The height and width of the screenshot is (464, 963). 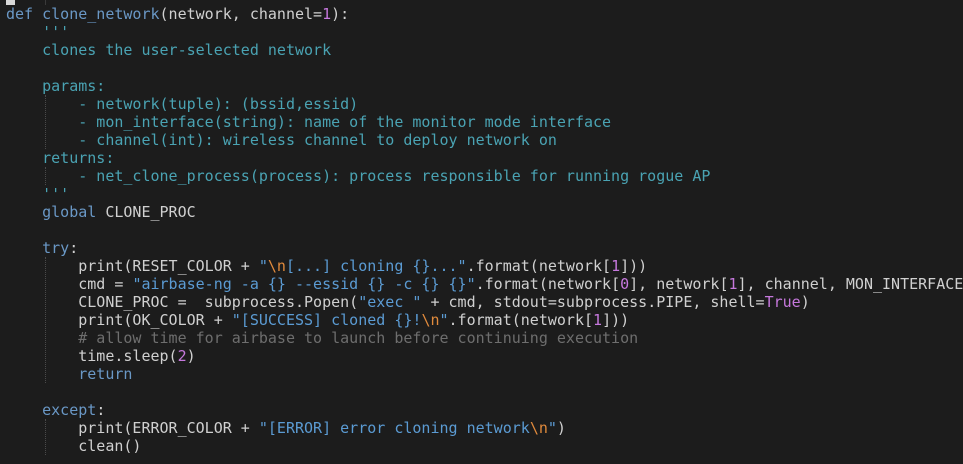 I want to click on code-token: clean(), so click(x=74, y=446).